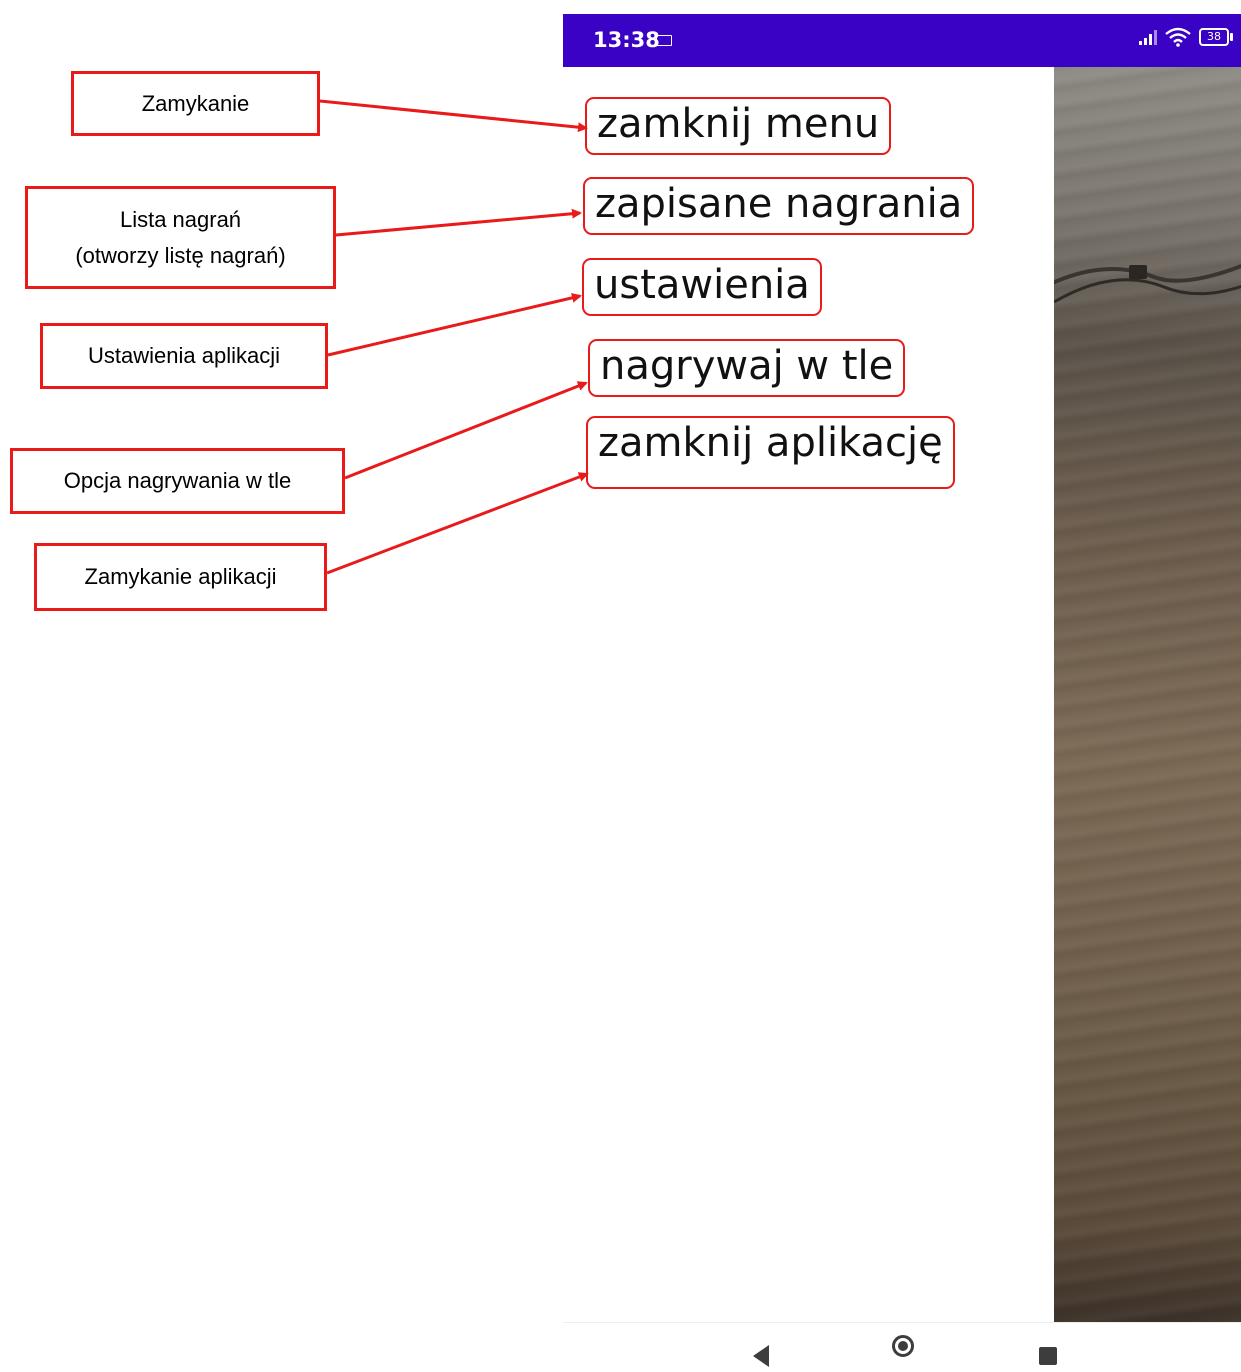 The width and height of the screenshot is (1241, 1372). What do you see at coordinates (902, 40) in the screenshot?
I see `status-bar: 13:38 38` at bounding box center [902, 40].